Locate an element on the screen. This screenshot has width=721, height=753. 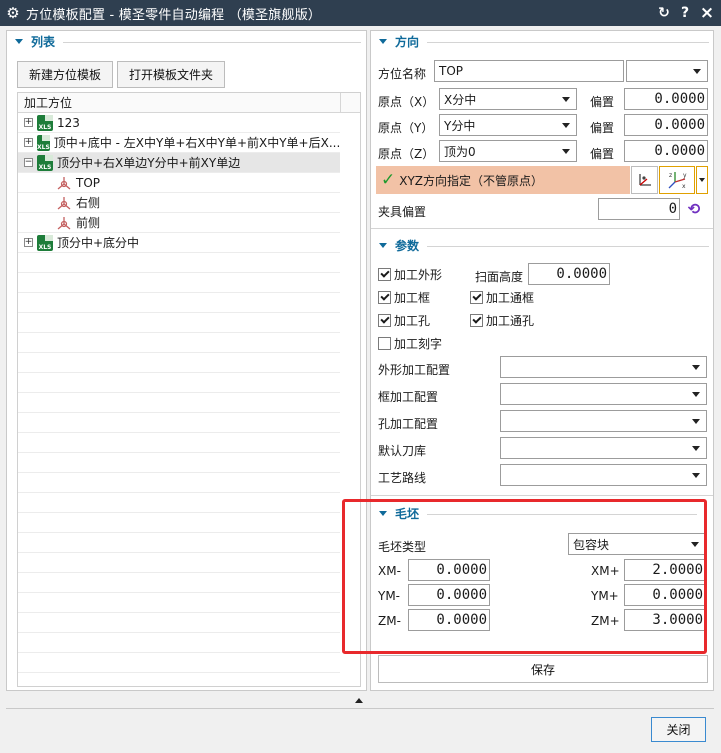
csys-dialog-button: z x y is located at coordinates (677, 180).